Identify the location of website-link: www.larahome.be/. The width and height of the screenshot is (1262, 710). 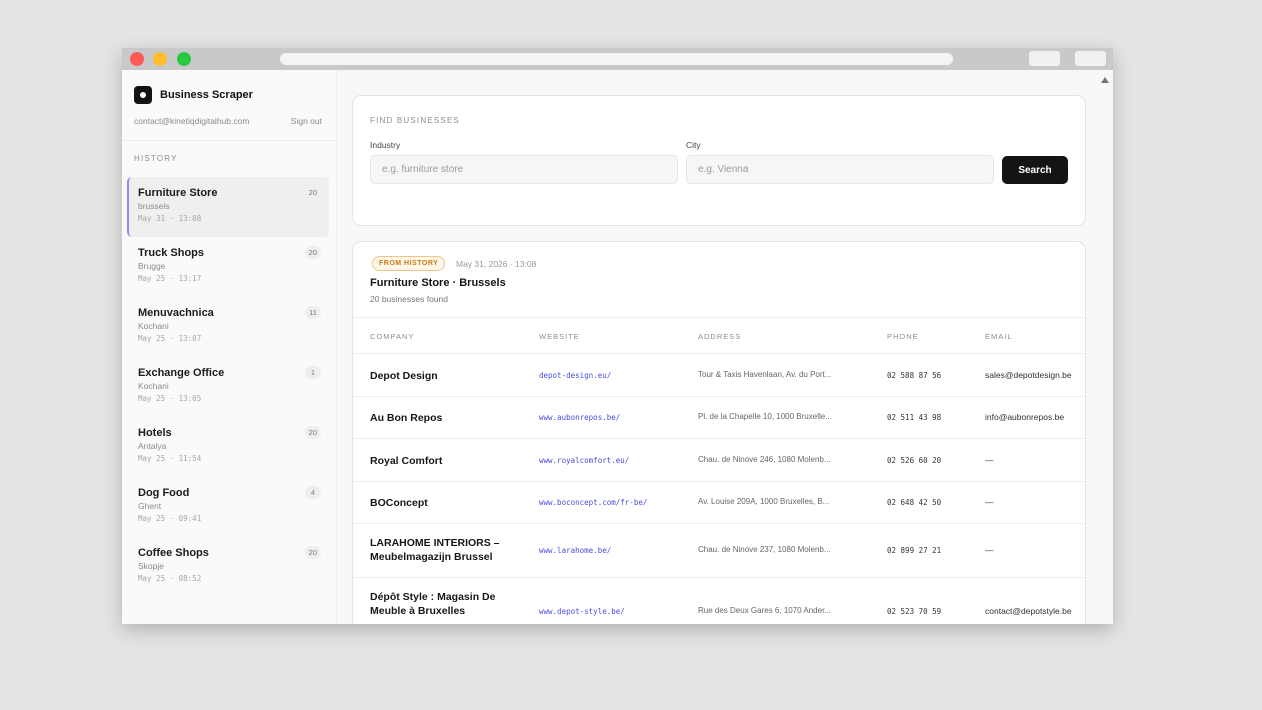
(575, 550).